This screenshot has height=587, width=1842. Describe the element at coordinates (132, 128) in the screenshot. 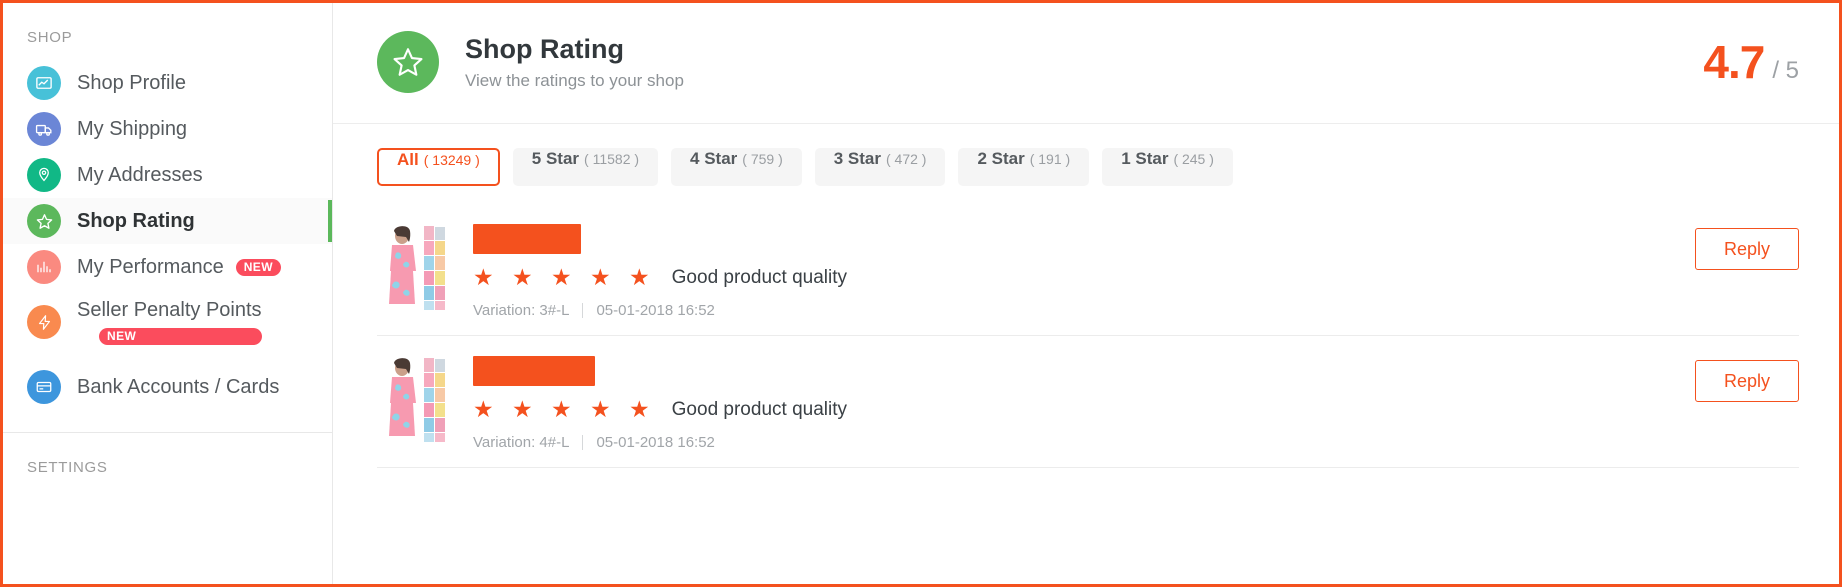

I see `sidebar-item-label: My Shipping` at that location.